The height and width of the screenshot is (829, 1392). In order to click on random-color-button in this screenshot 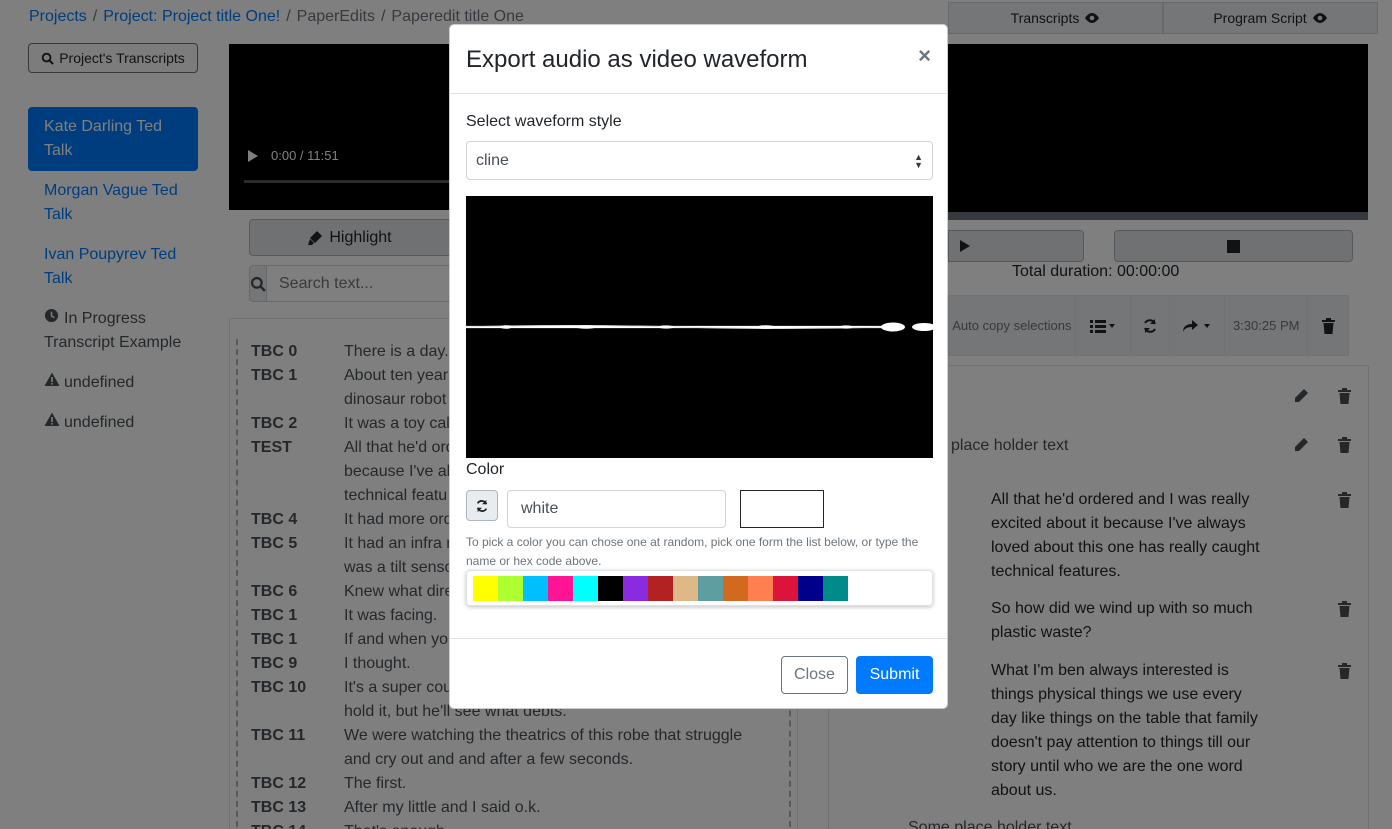, I will do `click(482, 505)`.